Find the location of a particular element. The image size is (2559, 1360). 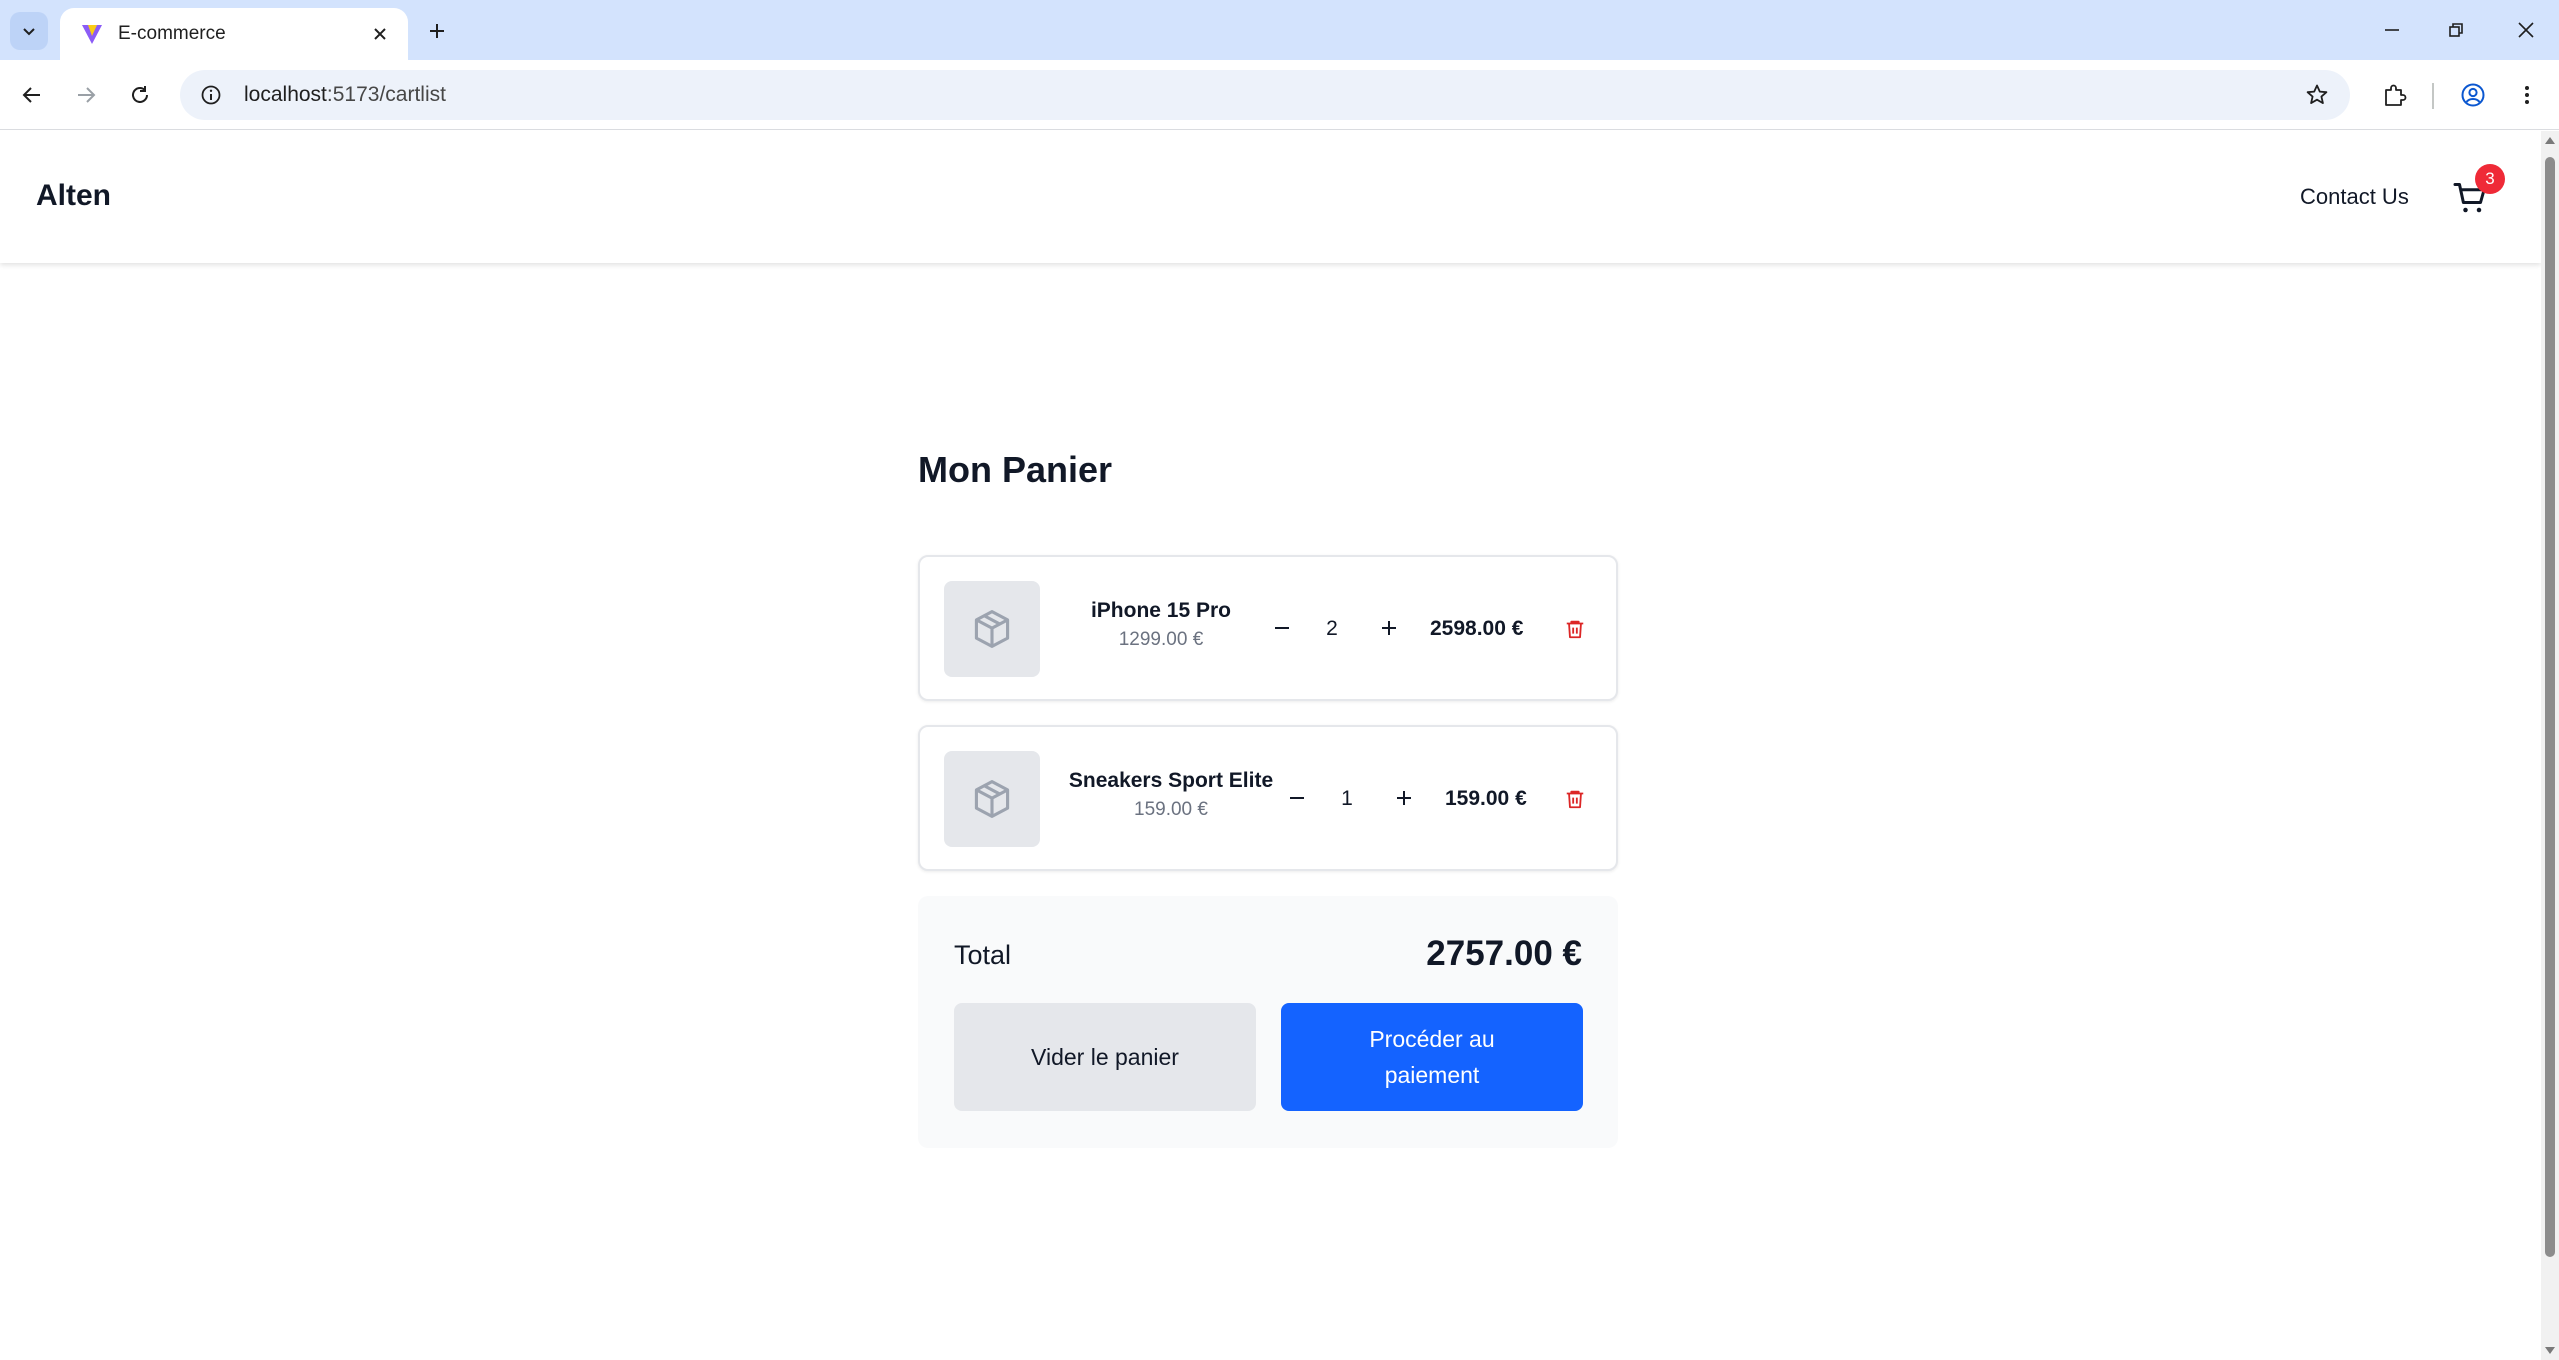

bookmark-star-button is located at coordinates (2317, 95).